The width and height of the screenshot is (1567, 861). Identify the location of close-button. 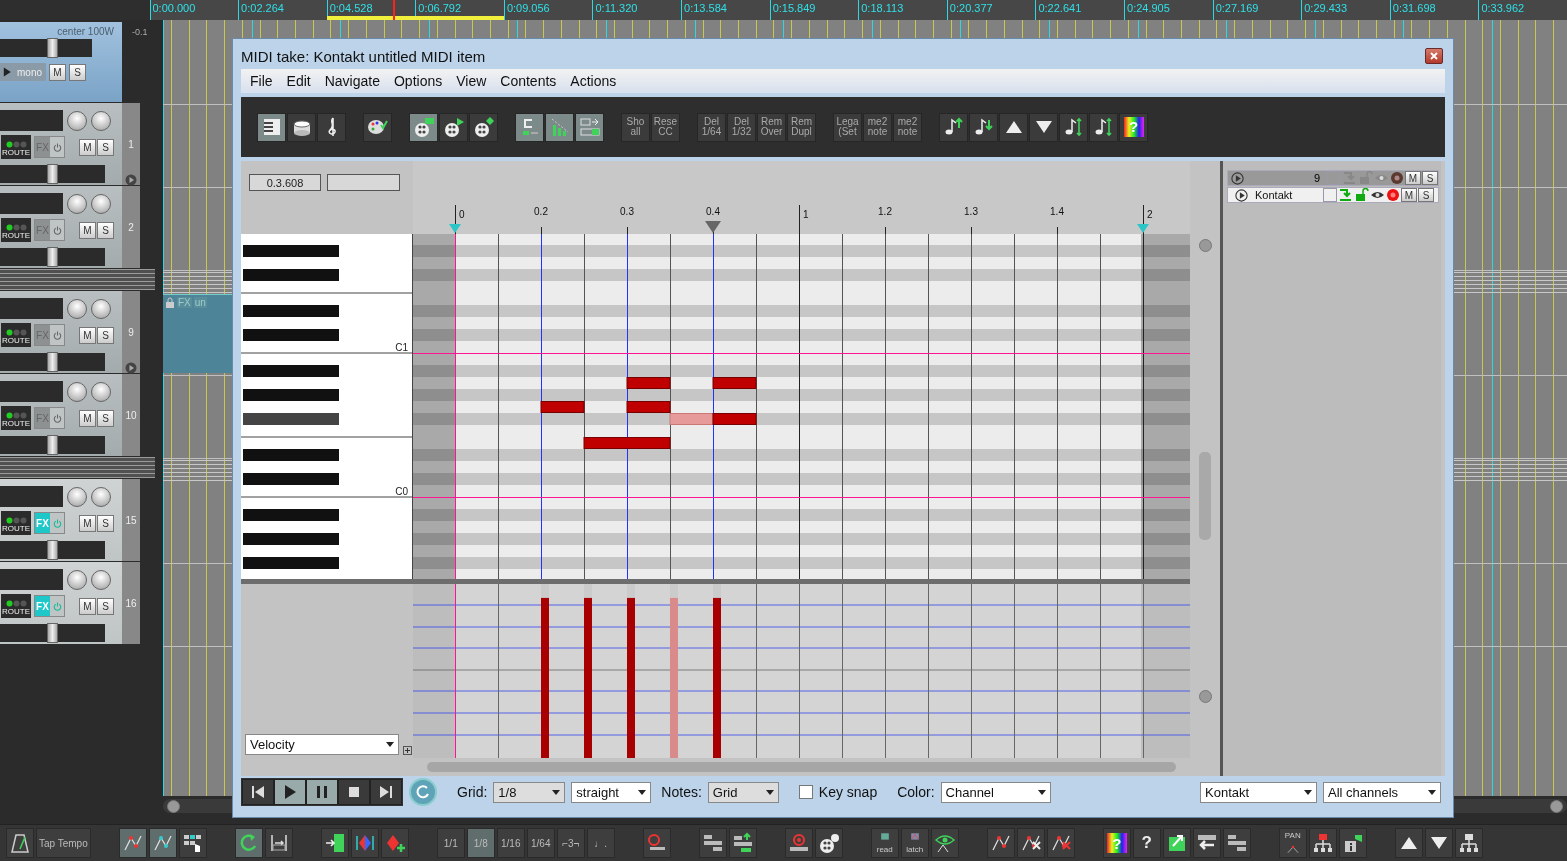
(1434, 56).